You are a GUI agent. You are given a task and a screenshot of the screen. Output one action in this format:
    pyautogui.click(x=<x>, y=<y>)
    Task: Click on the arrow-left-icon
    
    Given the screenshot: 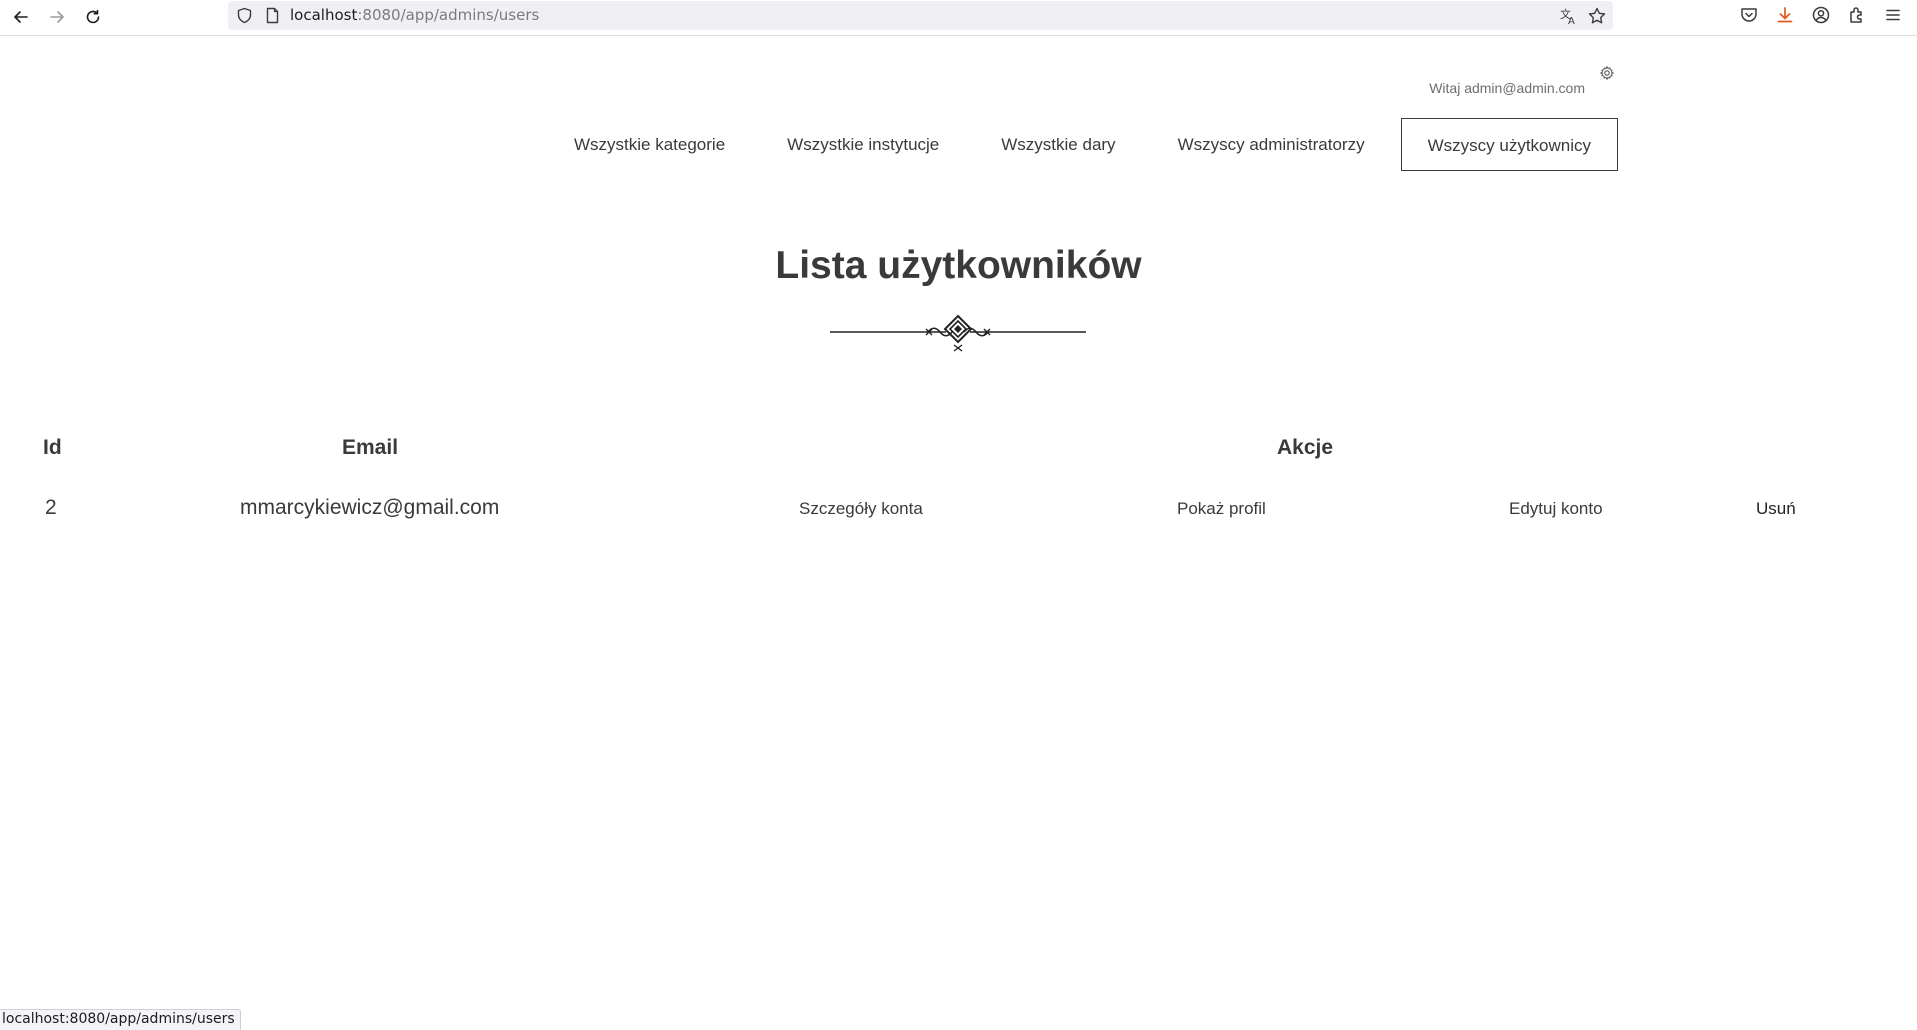 What is the action you would take?
    pyautogui.click(x=21, y=17)
    